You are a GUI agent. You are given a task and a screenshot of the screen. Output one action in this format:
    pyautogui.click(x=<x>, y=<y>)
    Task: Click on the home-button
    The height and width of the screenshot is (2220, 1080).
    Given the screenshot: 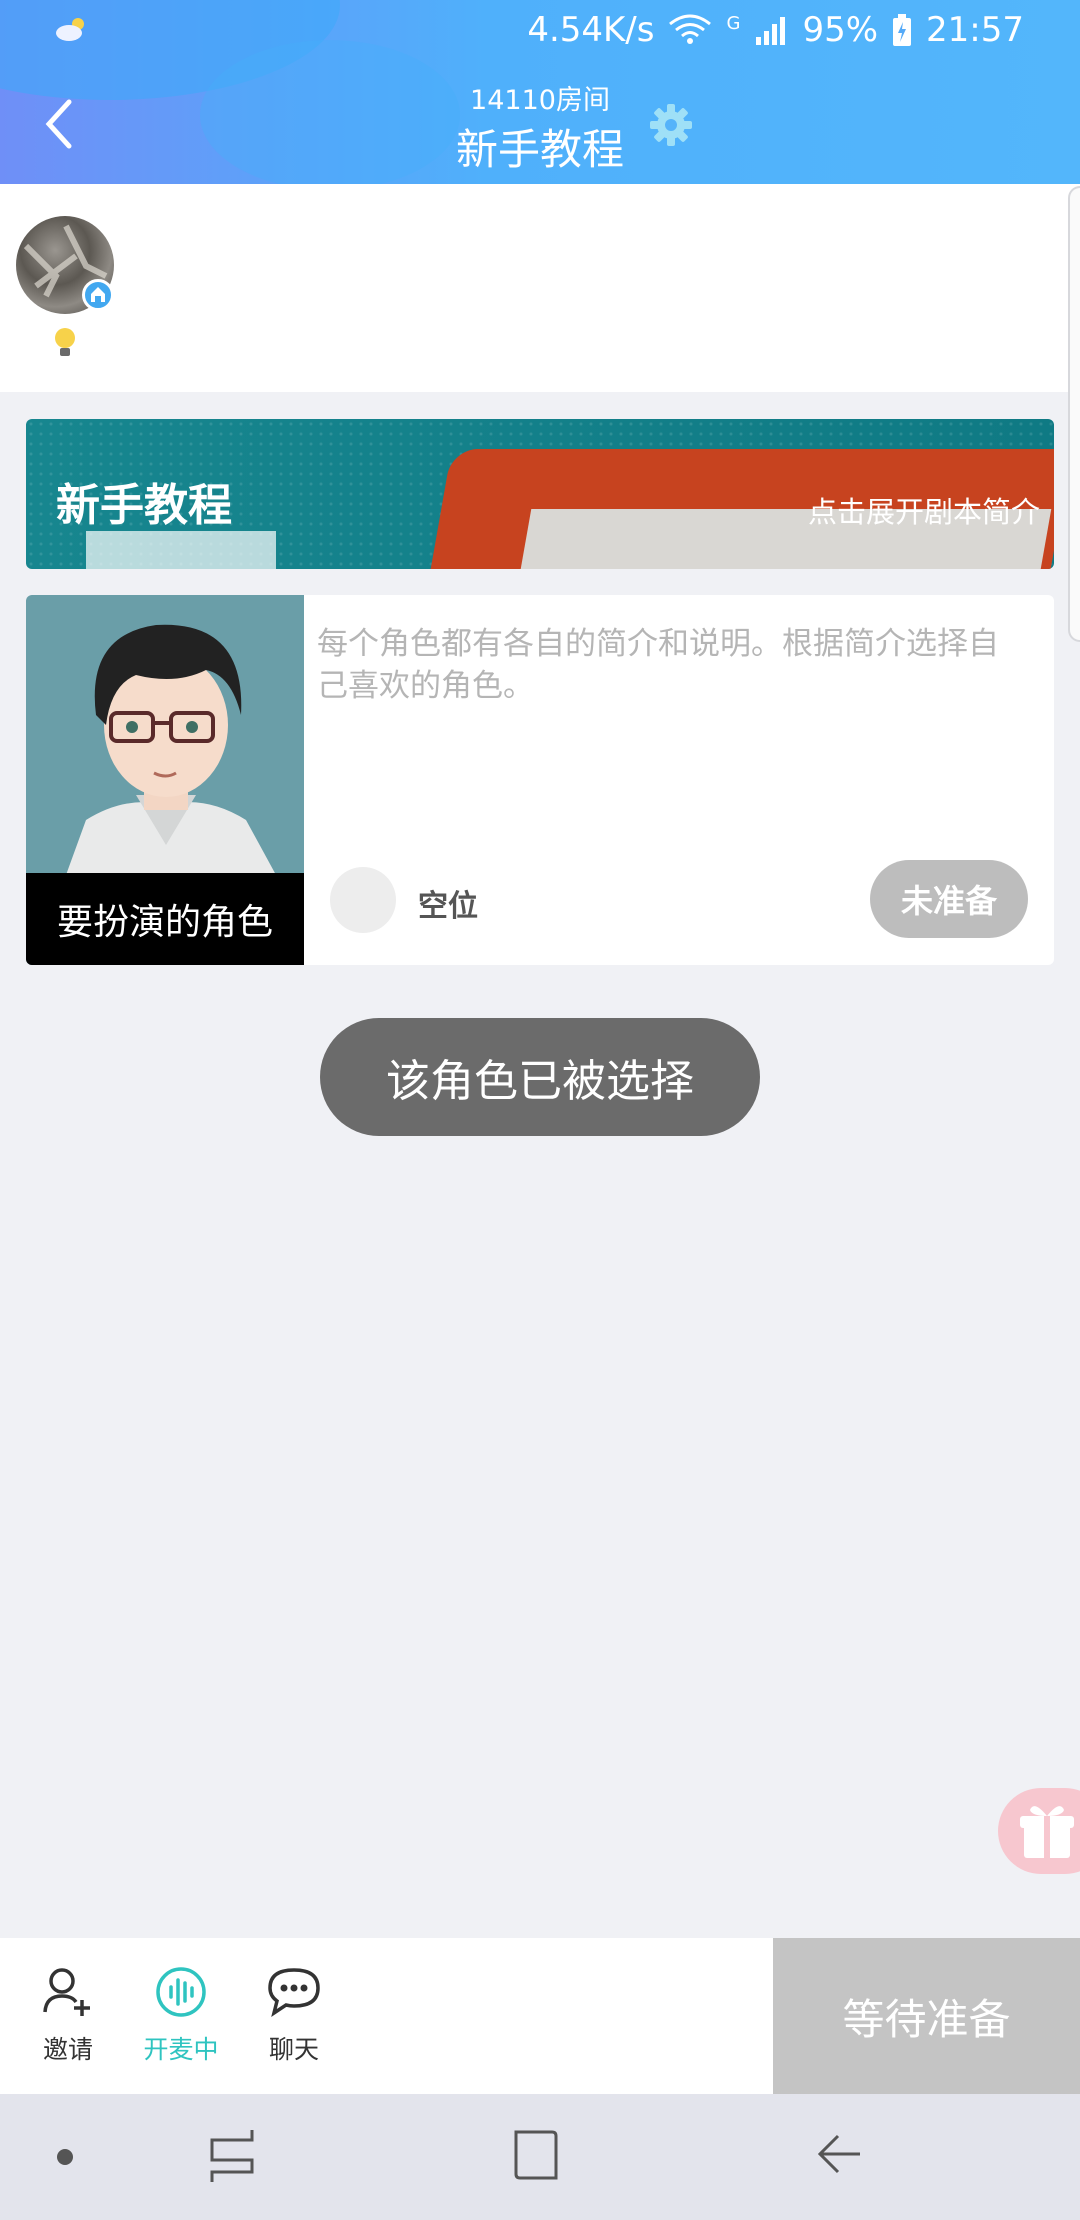 What is the action you would take?
    pyautogui.click(x=536, y=2157)
    